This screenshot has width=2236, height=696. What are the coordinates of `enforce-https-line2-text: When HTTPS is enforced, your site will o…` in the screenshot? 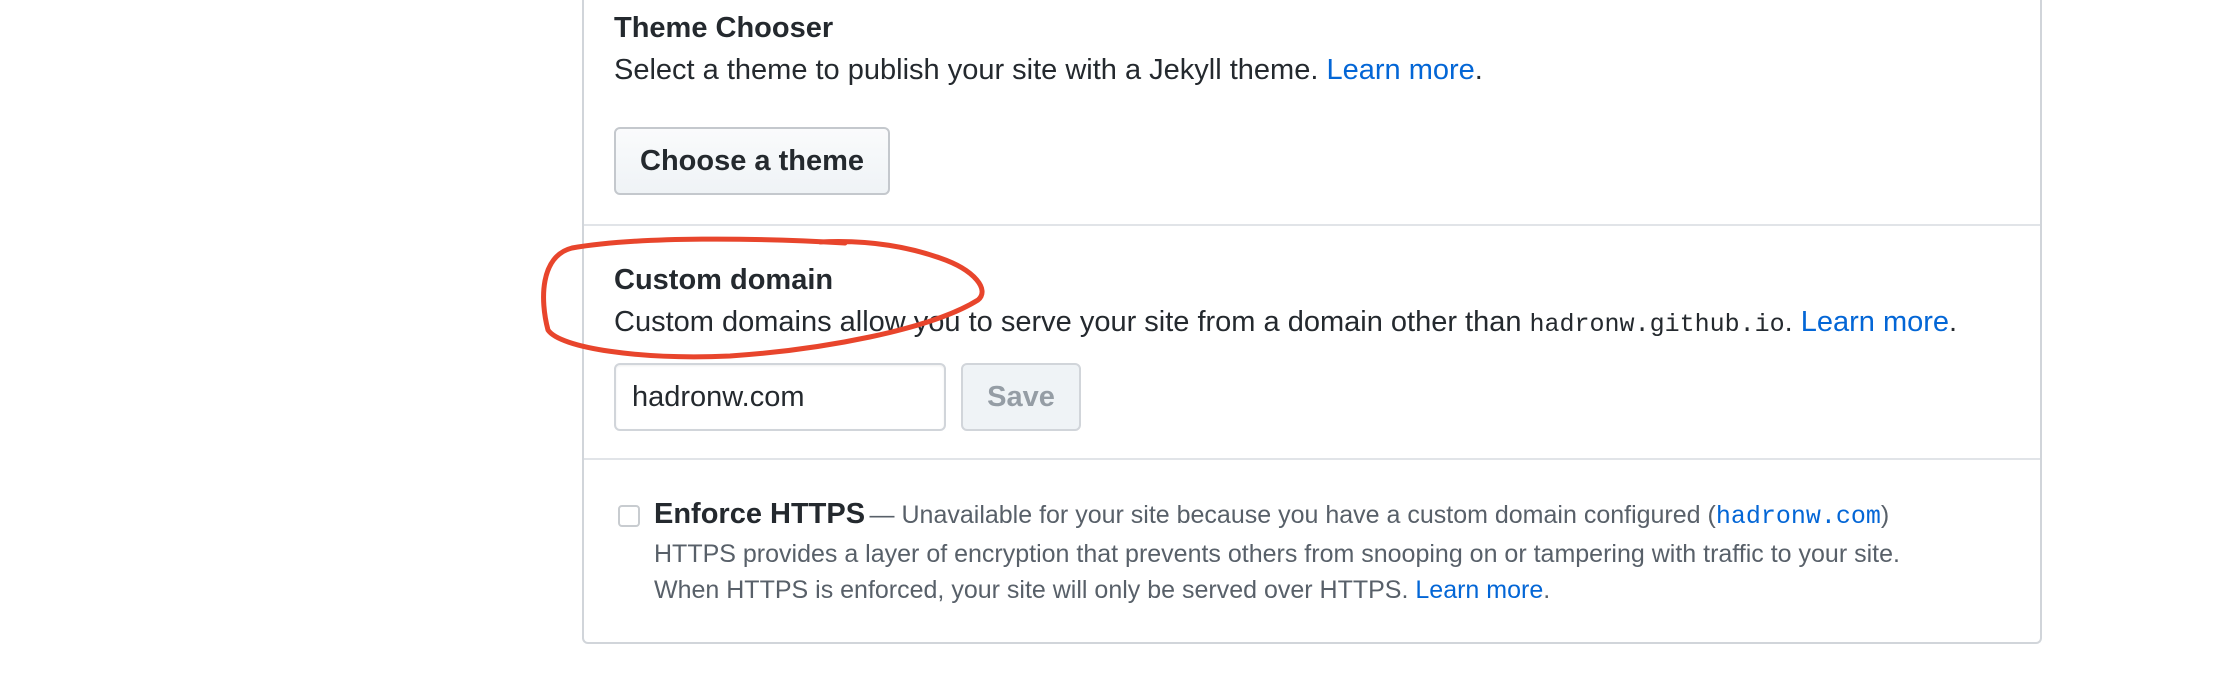 It's located at (1031, 590).